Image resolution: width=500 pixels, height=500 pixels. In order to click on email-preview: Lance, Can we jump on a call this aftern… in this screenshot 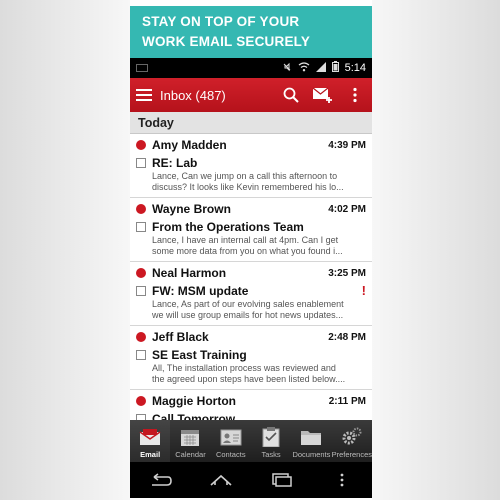, I will do `click(251, 182)`.